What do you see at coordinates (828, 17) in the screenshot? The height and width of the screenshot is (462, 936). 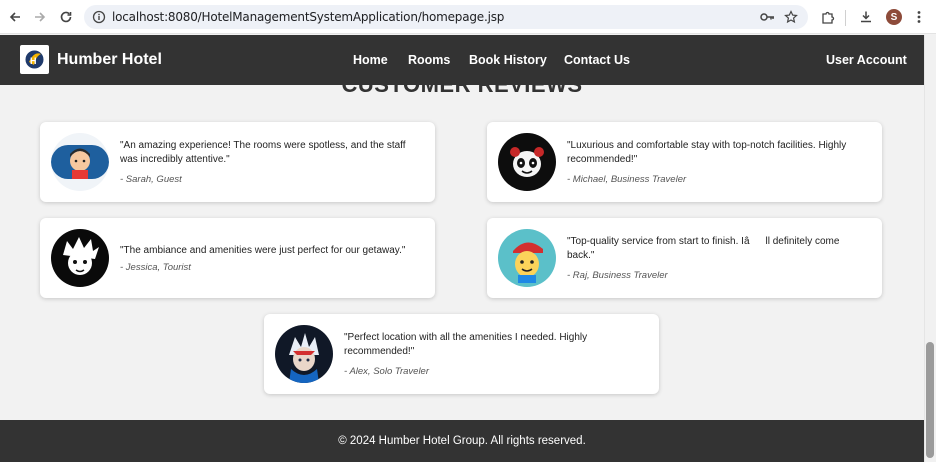 I see `extensions-puzzle-icon` at bounding box center [828, 17].